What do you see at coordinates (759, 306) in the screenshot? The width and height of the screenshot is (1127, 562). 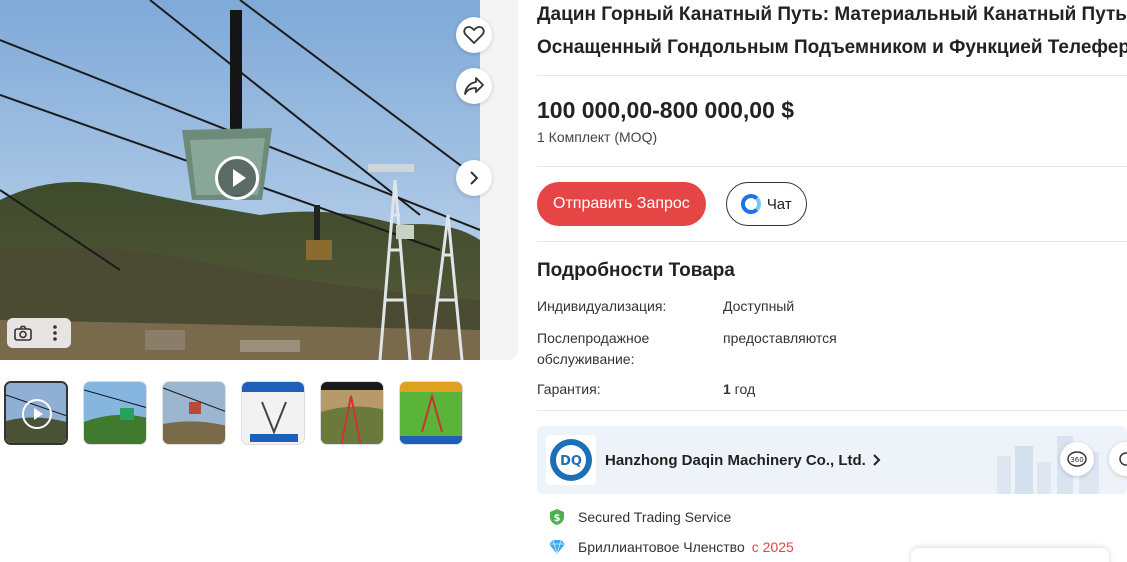 I see `spec-value: Доступный` at bounding box center [759, 306].